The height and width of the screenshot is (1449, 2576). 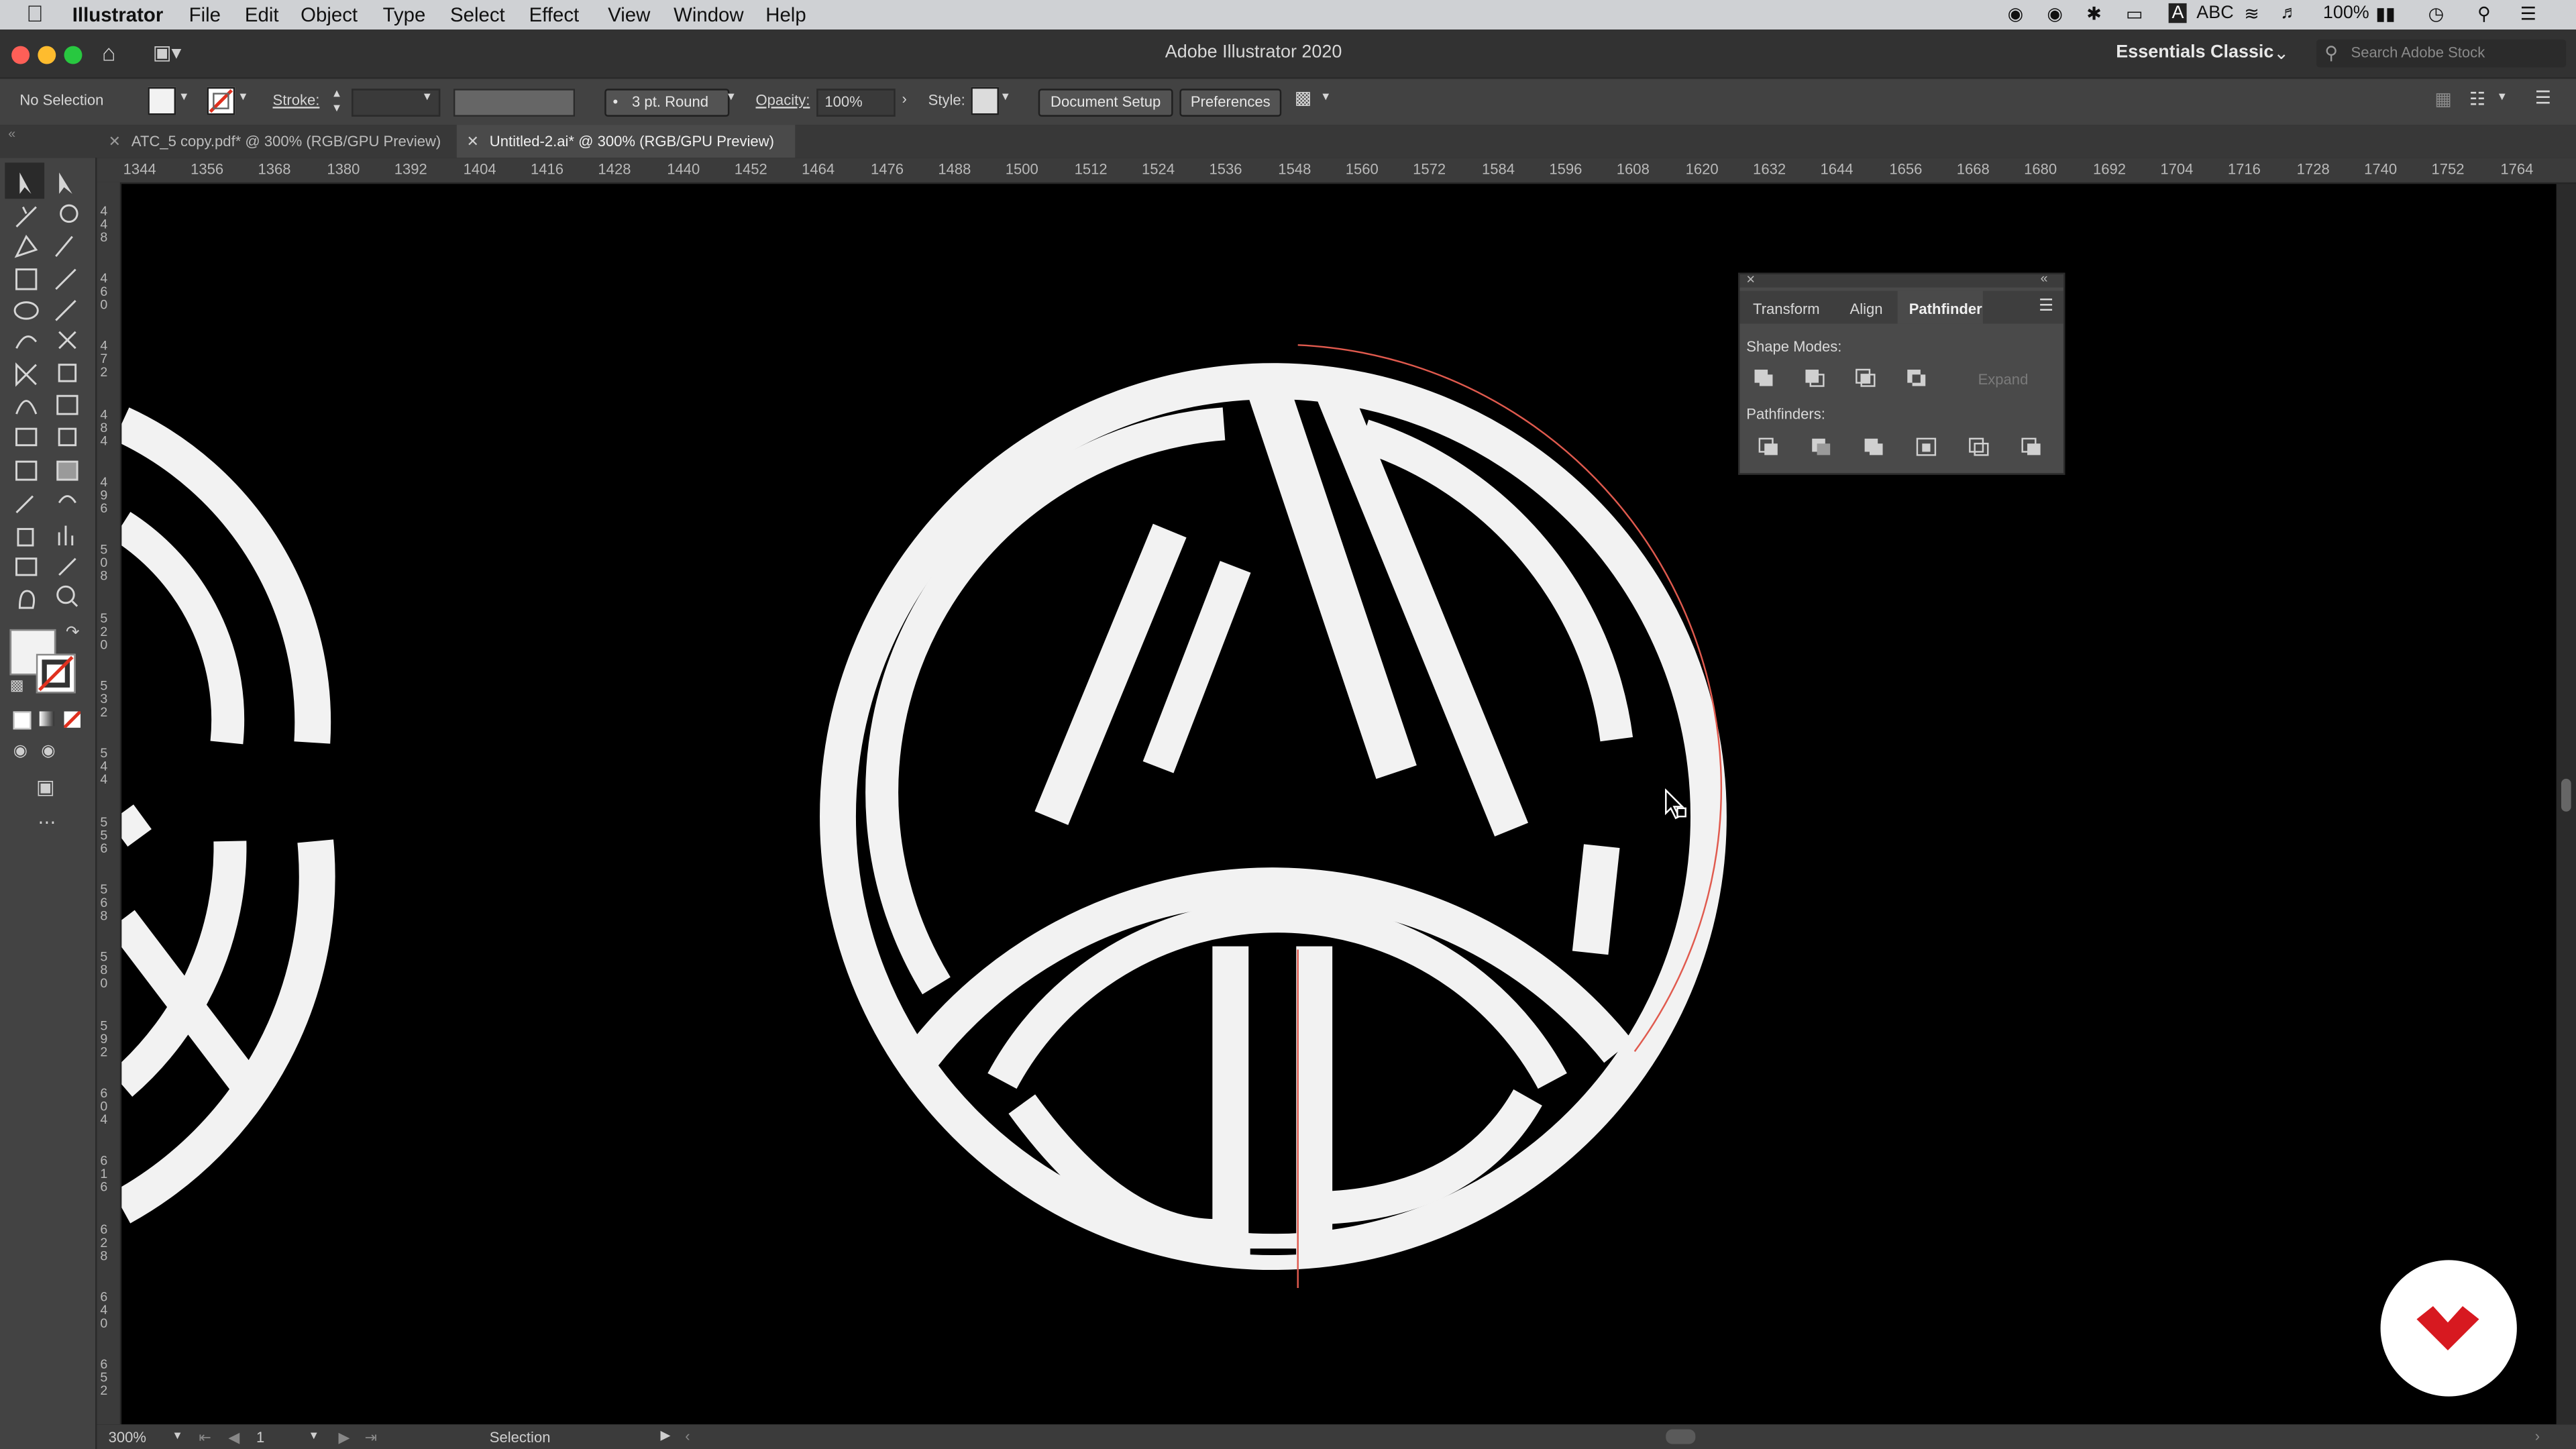 What do you see at coordinates (985, 101) in the screenshot?
I see `graphic-style-swatch` at bounding box center [985, 101].